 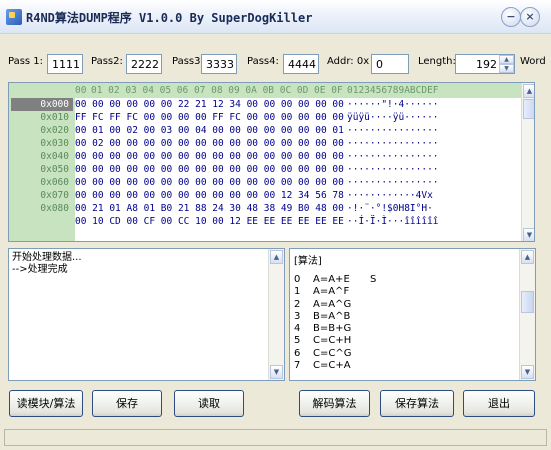 I want to click on hex-header-first: 00, so click(x=81, y=90).